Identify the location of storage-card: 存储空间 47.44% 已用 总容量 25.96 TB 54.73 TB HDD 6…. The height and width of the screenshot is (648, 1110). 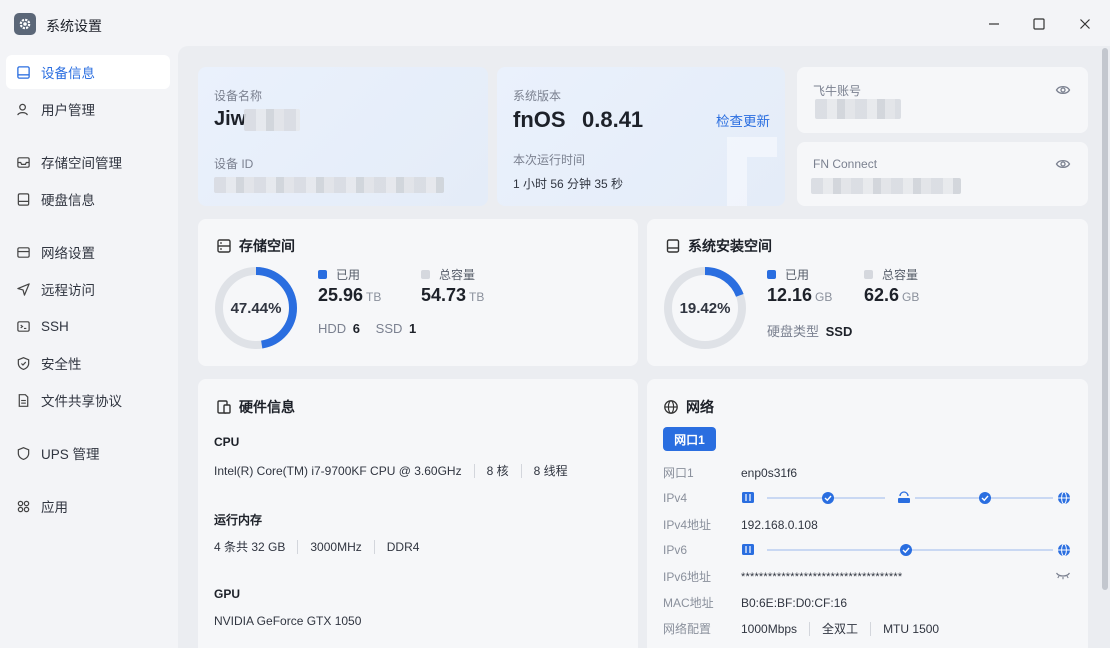
(418, 292).